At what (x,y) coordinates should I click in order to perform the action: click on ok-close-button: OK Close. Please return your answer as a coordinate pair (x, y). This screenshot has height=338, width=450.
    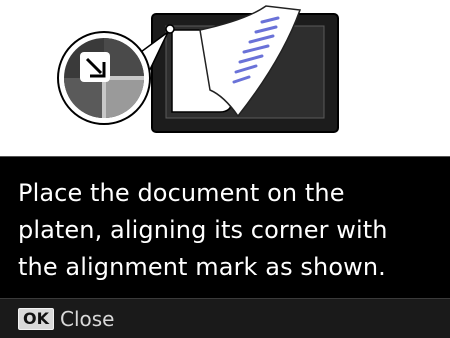
    Looking at the image, I should click on (66, 319).